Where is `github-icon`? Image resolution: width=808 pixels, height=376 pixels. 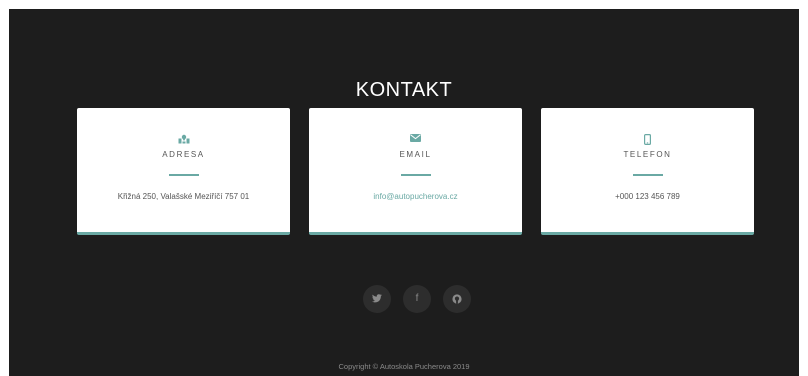
github-icon is located at coordinates (457, 299).